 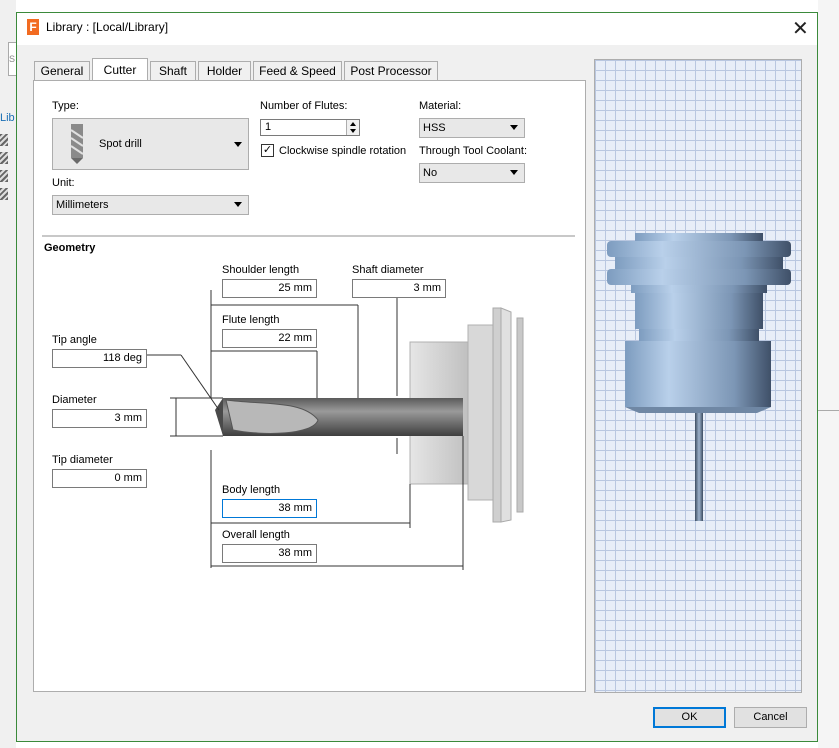 What do you see at coordinates (74, 340) in the screenshot?
I see `tip-angle-label: Tip angle` at bounding box center [74, 340].